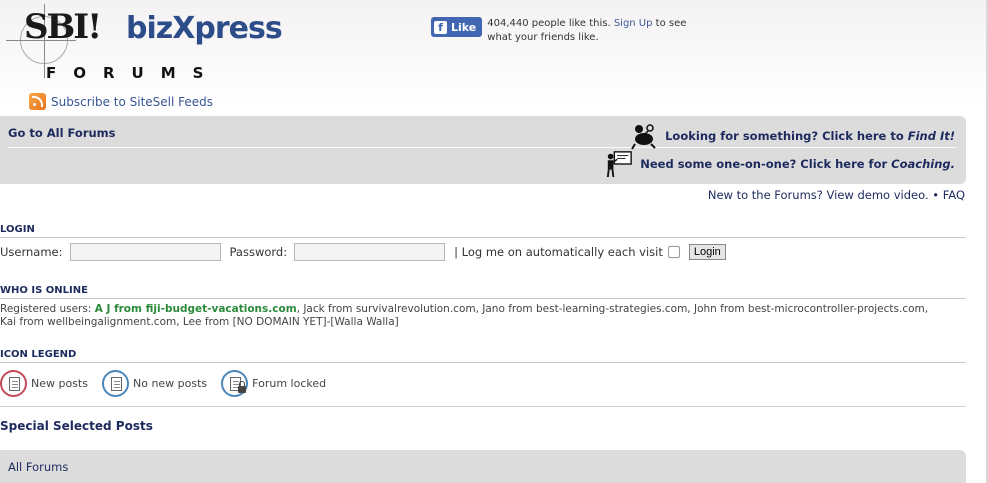 Image resolution: width=988 pixels, height=483 pixels. Describe the element at coordinates (954, 195) in the screenshot. I see `faq-link: FAQ` at that location.